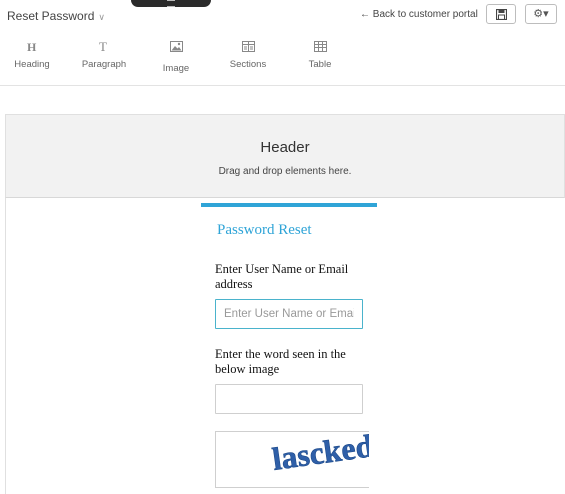 The image size is (565, 494). Describe the element at coordinates (176, 46) in the screenshot. I see `image-icon` at that location.